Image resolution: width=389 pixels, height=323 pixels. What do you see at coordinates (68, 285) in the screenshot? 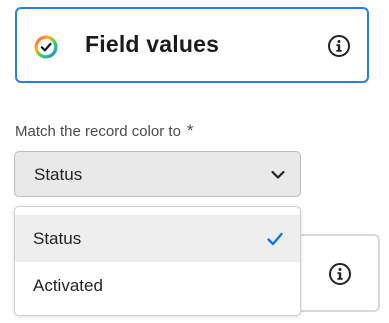
I see `menu-item-label: Activated` at bounding box center [68, 285].